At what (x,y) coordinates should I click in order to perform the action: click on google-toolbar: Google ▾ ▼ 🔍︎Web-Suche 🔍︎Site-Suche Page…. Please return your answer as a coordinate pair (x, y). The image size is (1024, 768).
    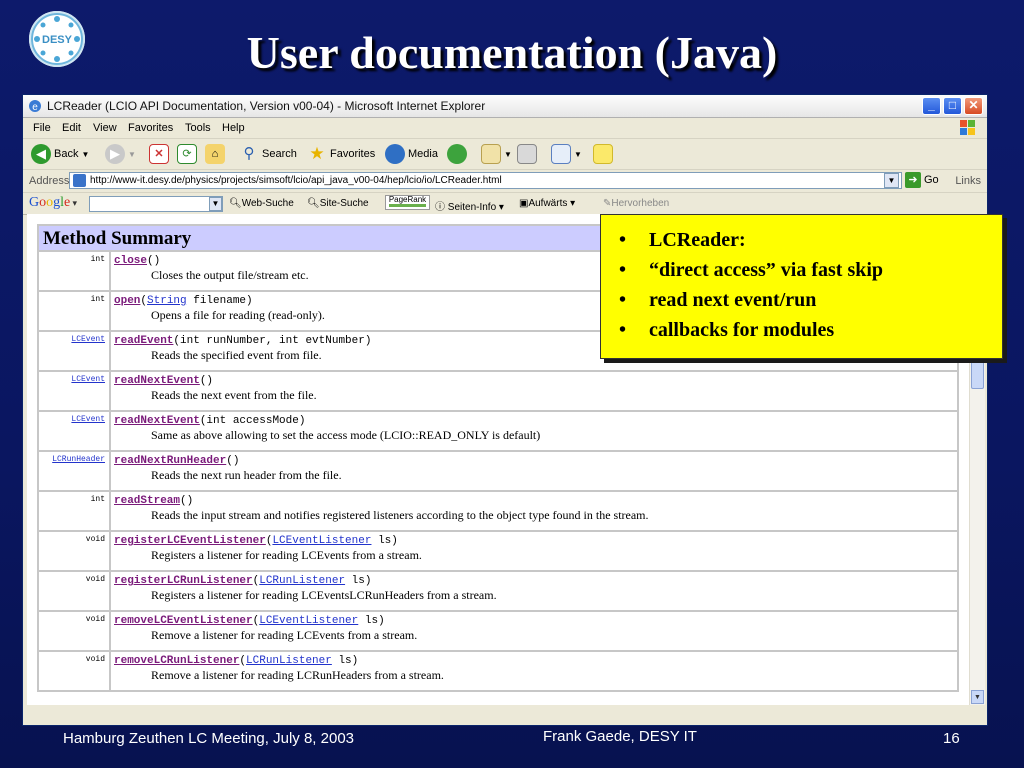
    Looking at the image, I should click on (505, 204).